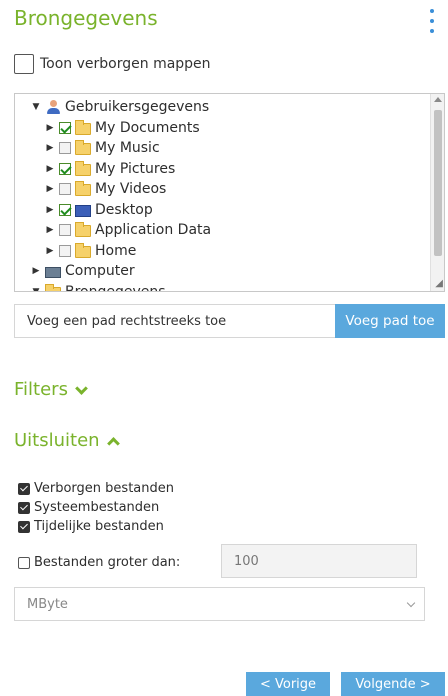 This screenshot has height=696, width=448. Describe the element at coordinates (174, 321) in the screenshot. I see `path-input` at that location.